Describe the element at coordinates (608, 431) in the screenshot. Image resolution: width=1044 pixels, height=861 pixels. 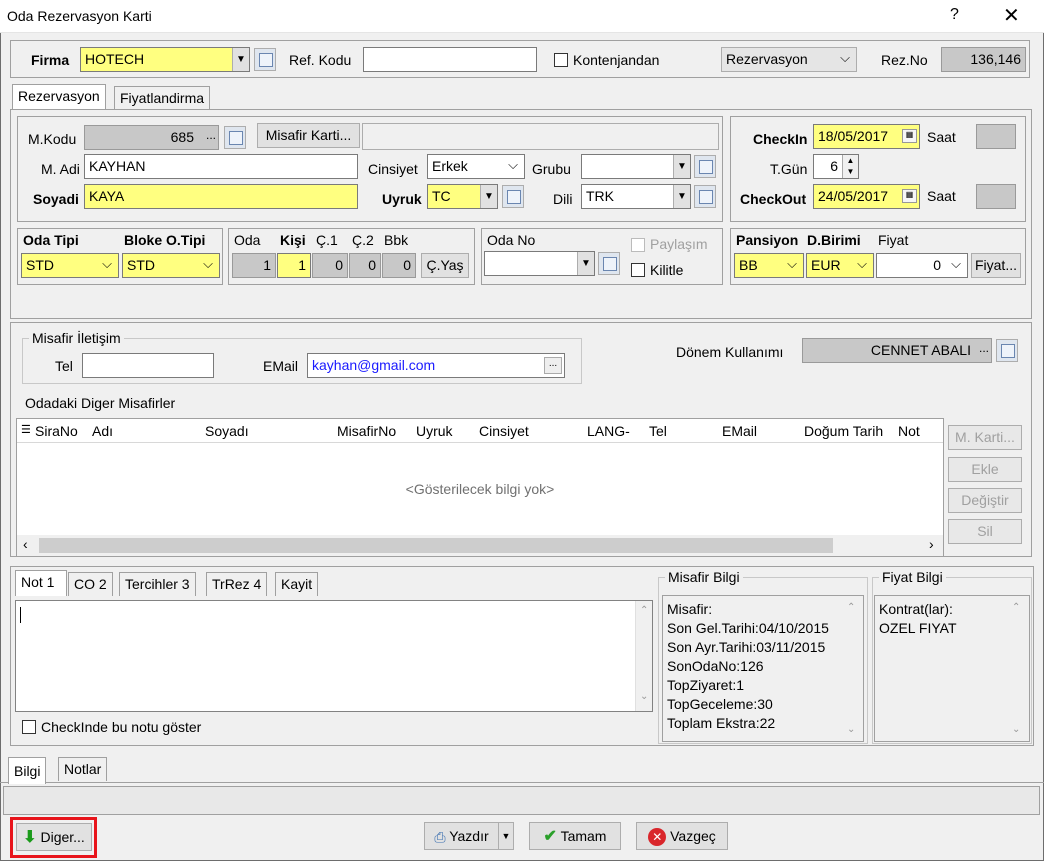
I see `col-lang: LANG-` at that location.